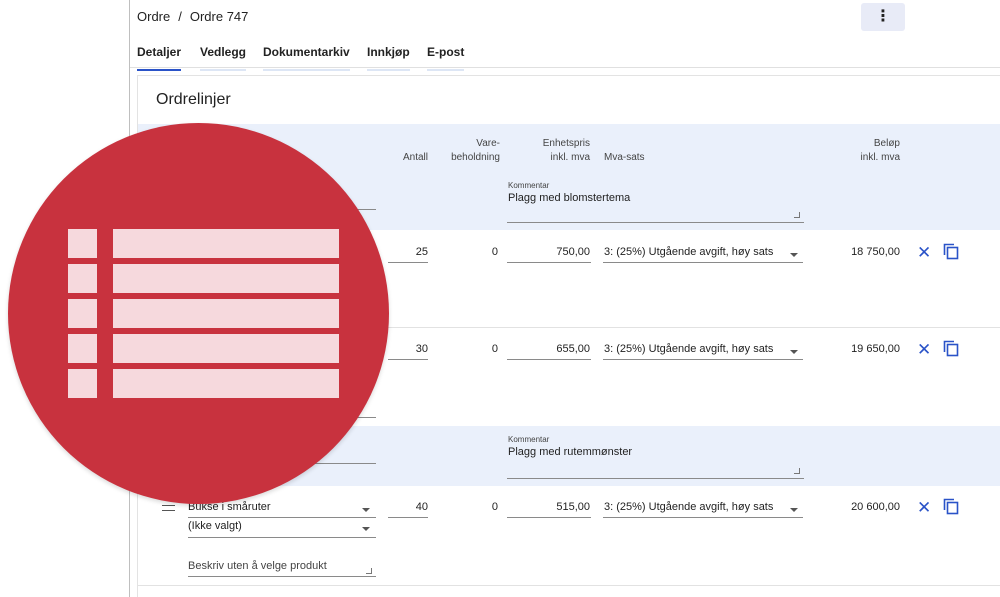 Image resolution: width=1000 pixels, height=597 pixels. I want to click on row3-belop: 20 600,00, so click(875, 507).